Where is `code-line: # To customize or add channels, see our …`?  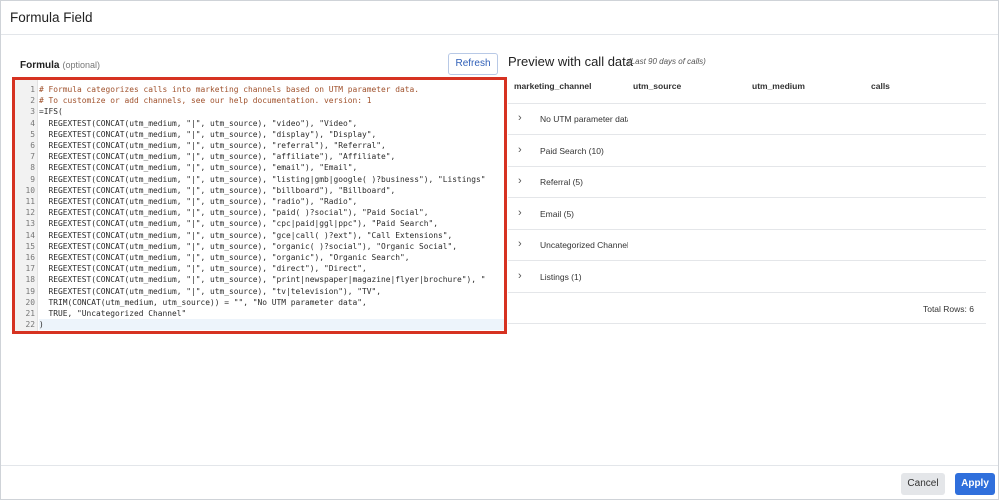
code-line: # To customize or add channels, see our … is located at coordinates (205, 100).